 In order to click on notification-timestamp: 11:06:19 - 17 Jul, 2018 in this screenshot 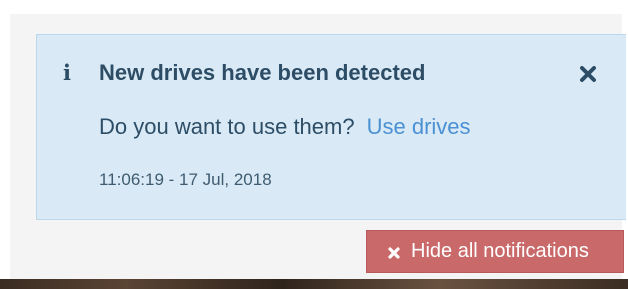, I will do `click(185, 179)`.